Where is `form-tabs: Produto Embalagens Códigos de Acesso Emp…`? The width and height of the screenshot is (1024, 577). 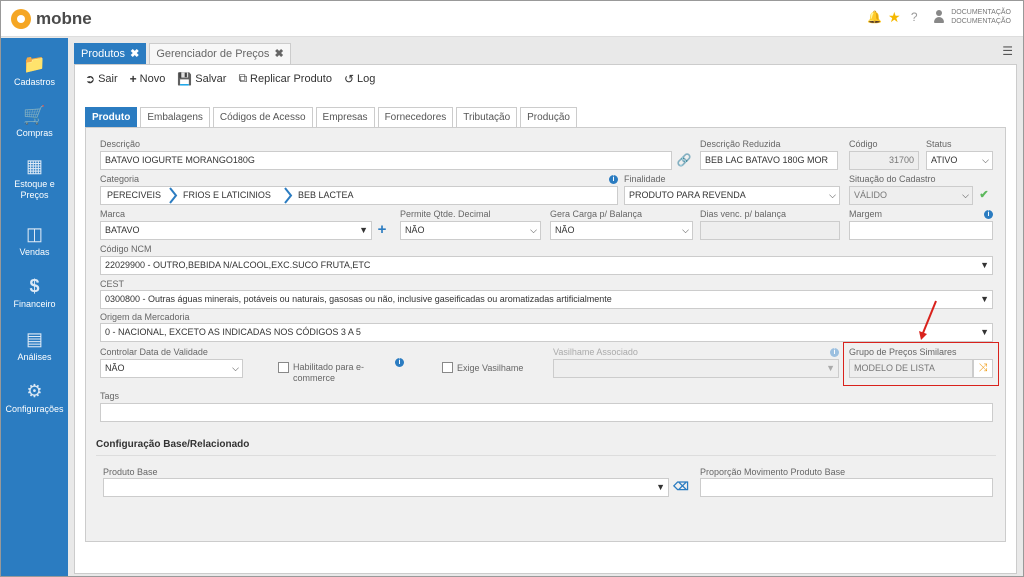
form-tabs: Produto Embalagens Códigos de Acesso Emp… is located at coordinates (332, 117).